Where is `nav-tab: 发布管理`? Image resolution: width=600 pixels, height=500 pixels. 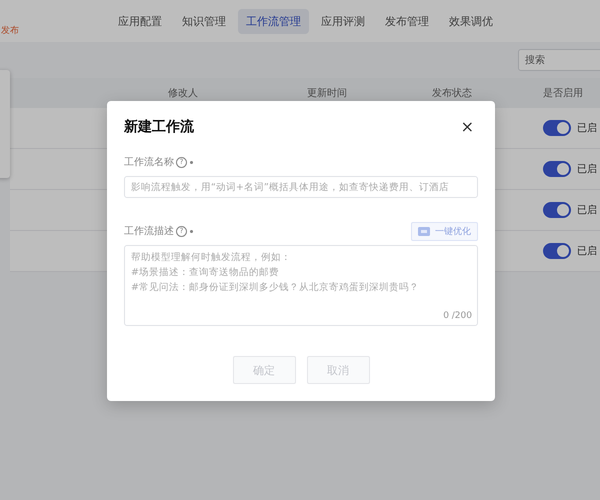
nav-tab: 发布管理 is located at coordinates (407, 21).